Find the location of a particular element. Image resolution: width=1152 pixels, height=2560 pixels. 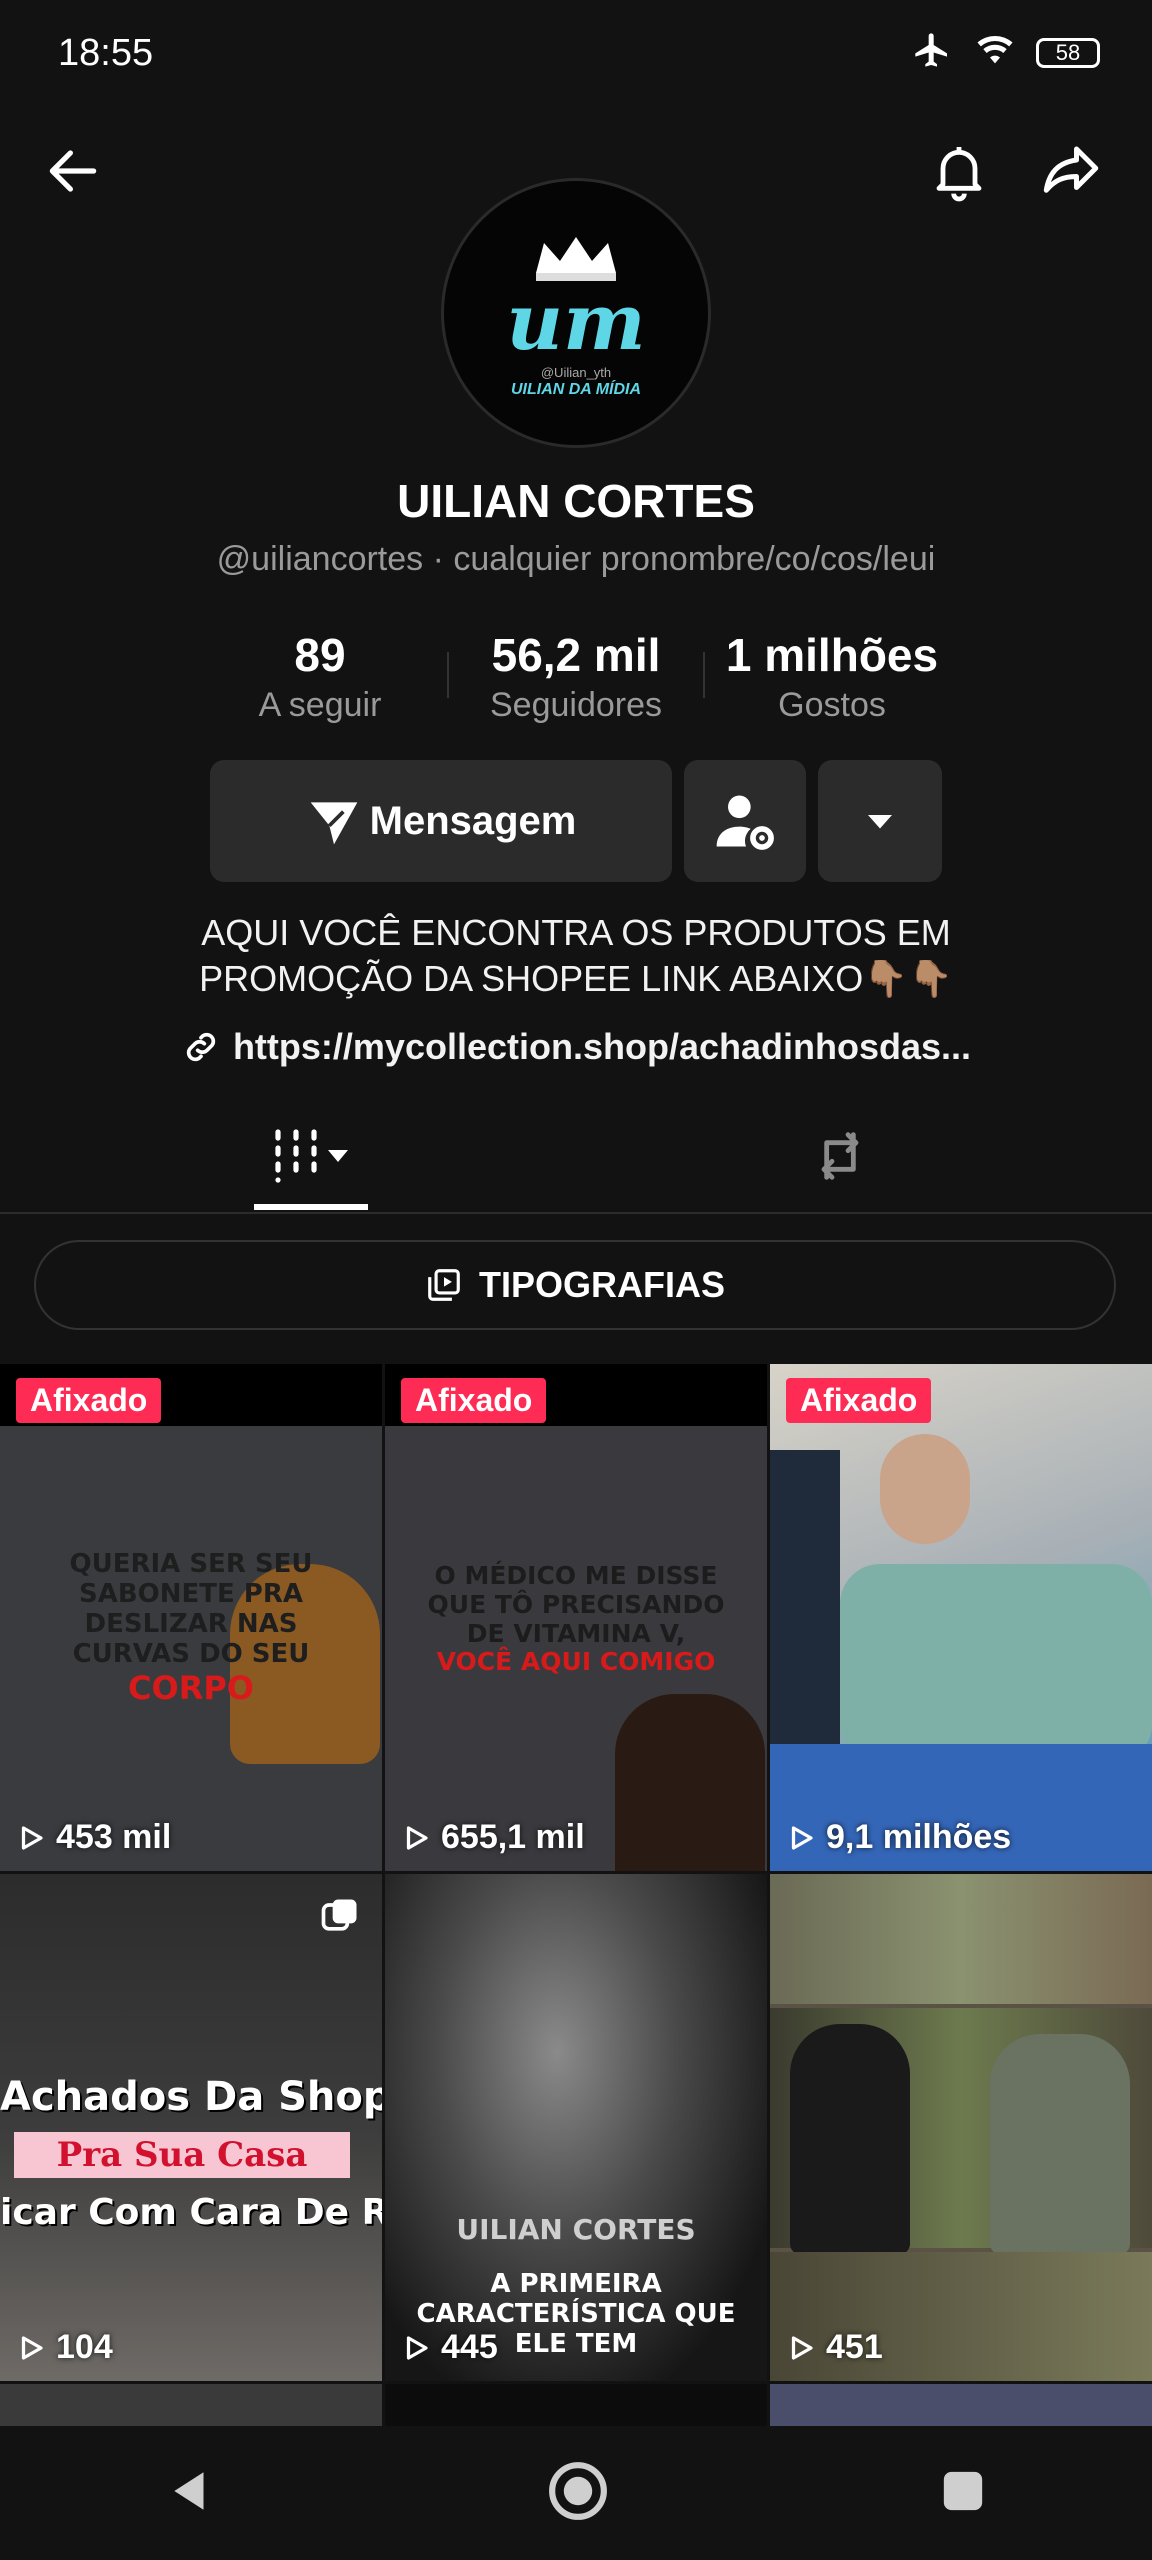

caption-line: CURVAS DO SEU is located at coordinates (191, 1653).